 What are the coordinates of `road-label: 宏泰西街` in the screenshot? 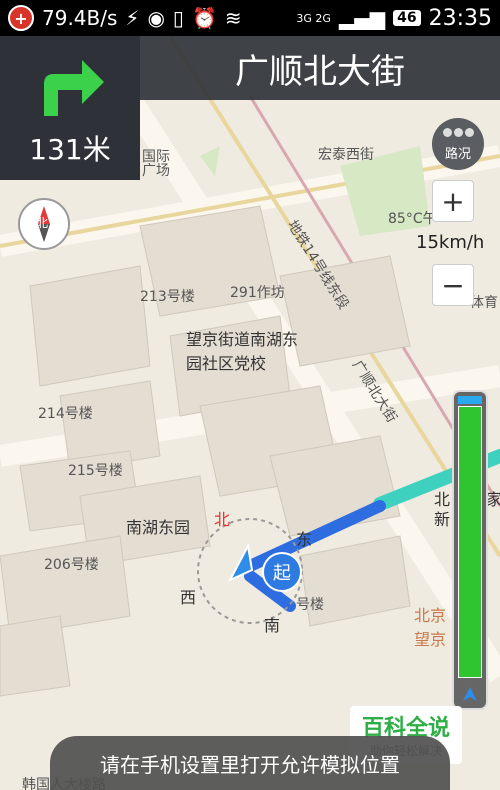 It's located at (346, 155).